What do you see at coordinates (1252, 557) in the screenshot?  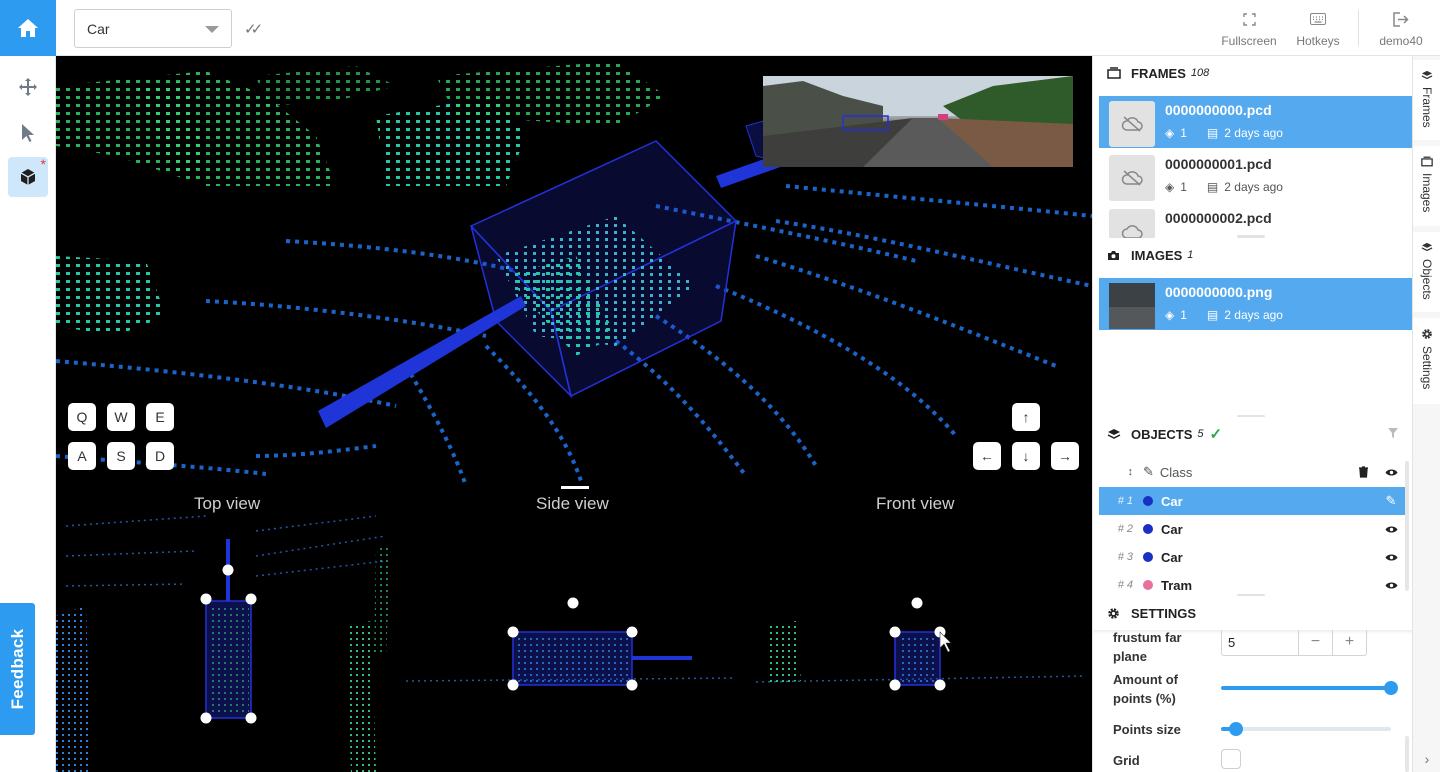 I see `object-row: # 3 Car` at bounding box center [1252, 557].